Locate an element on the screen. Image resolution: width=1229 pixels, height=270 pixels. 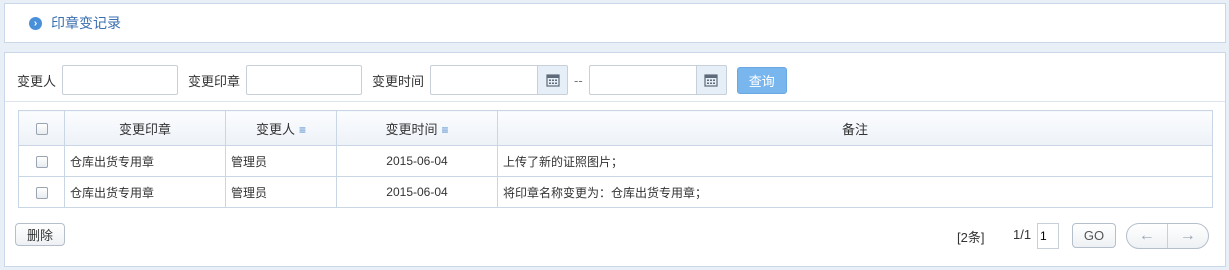
changer-input is located at coordinates (120, 80).